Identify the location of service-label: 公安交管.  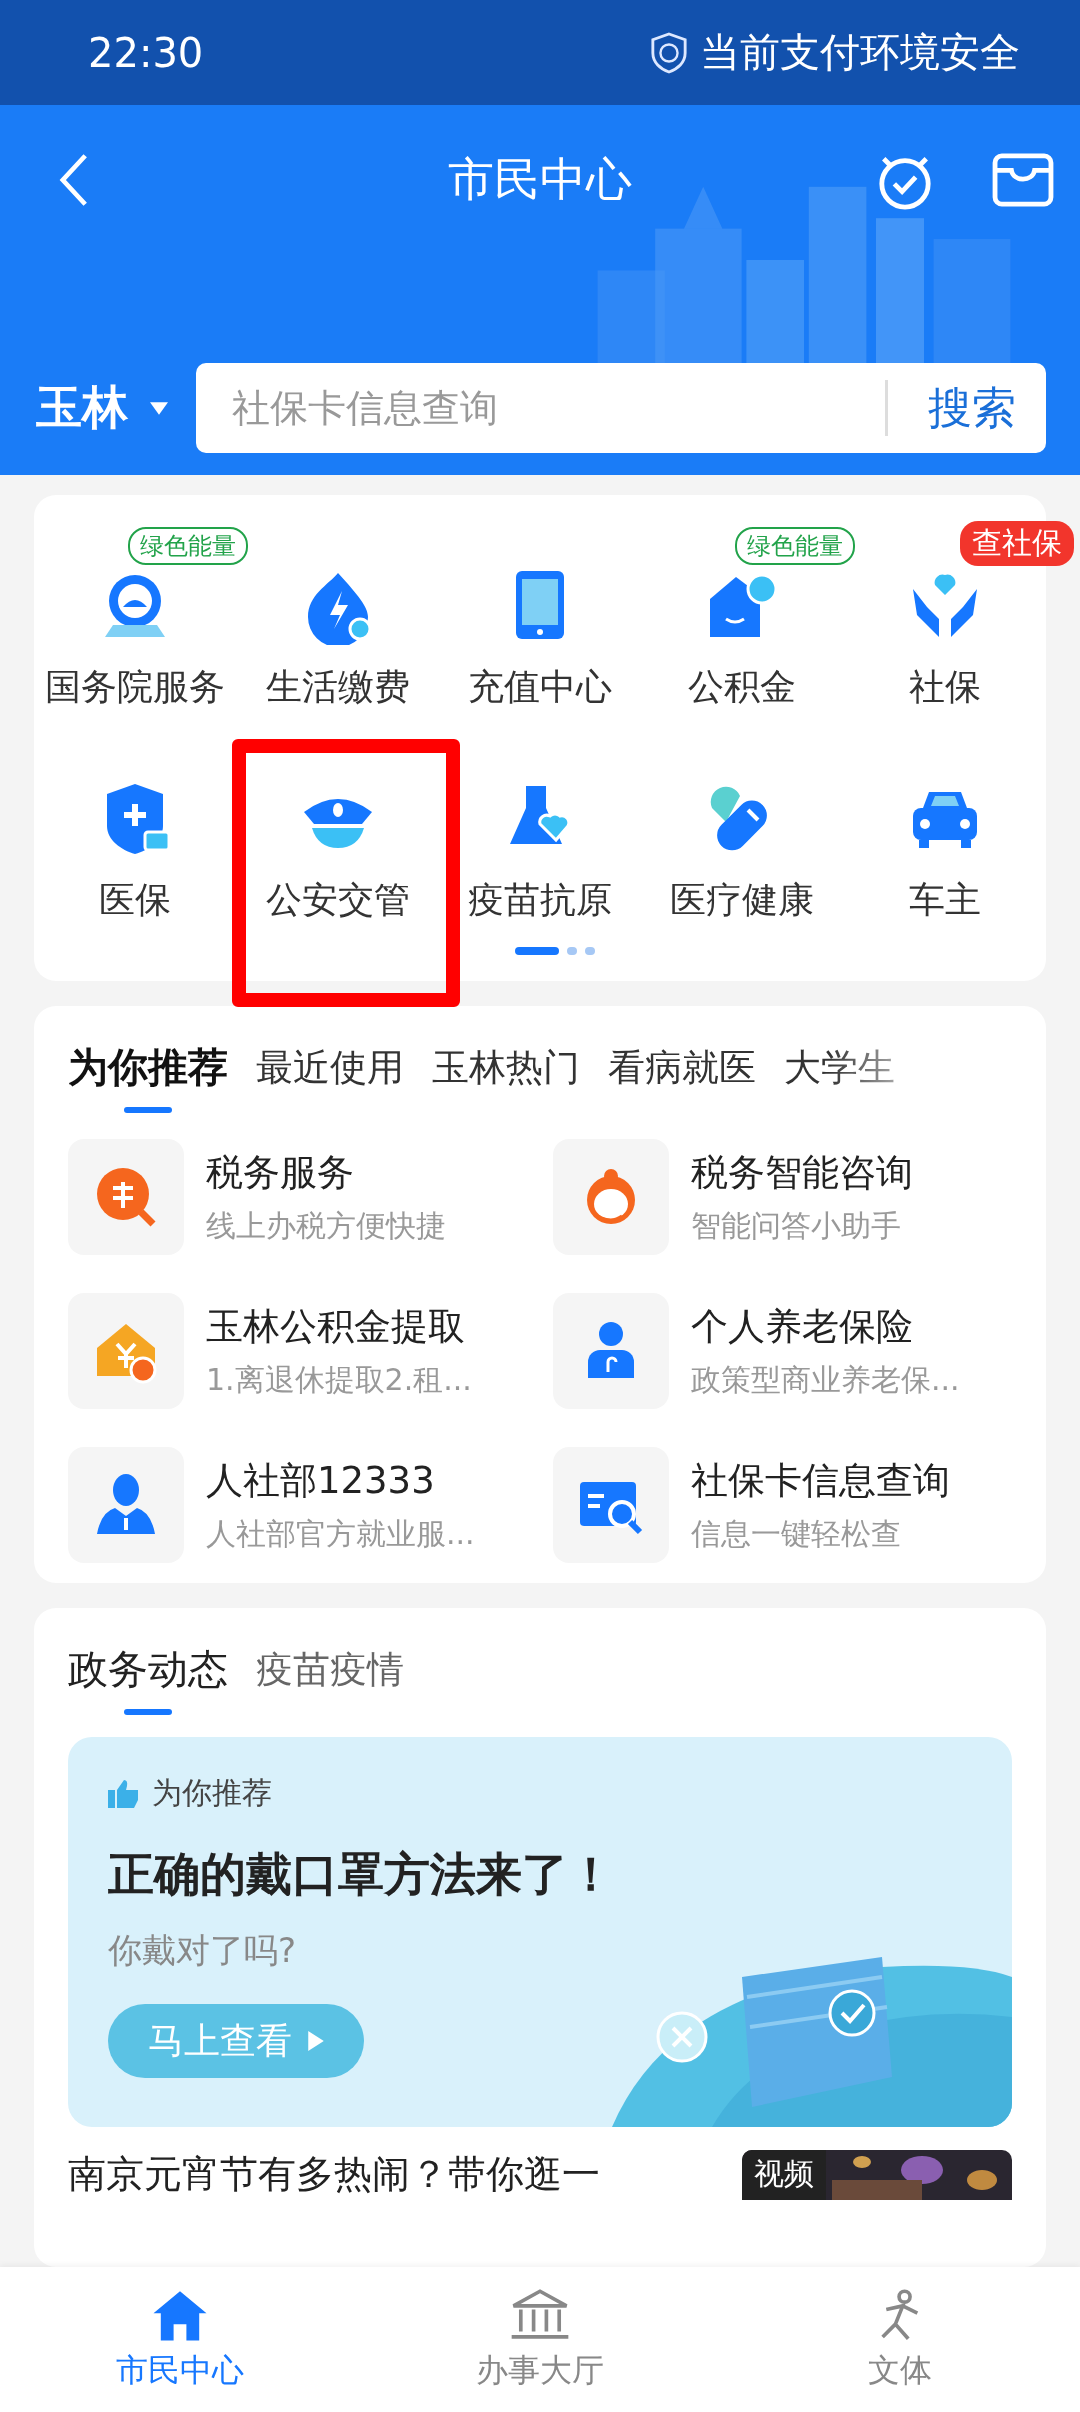
(337, 900).